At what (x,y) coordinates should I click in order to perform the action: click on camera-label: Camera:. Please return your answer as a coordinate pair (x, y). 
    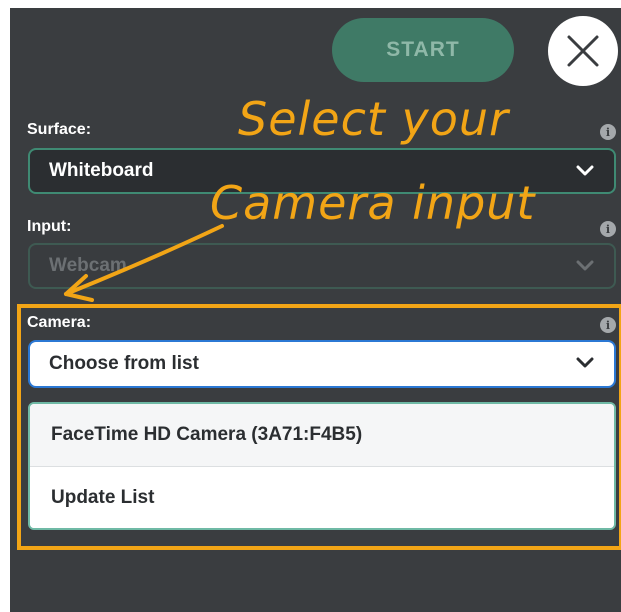
    Looking at the image, I should click on (59, 322).